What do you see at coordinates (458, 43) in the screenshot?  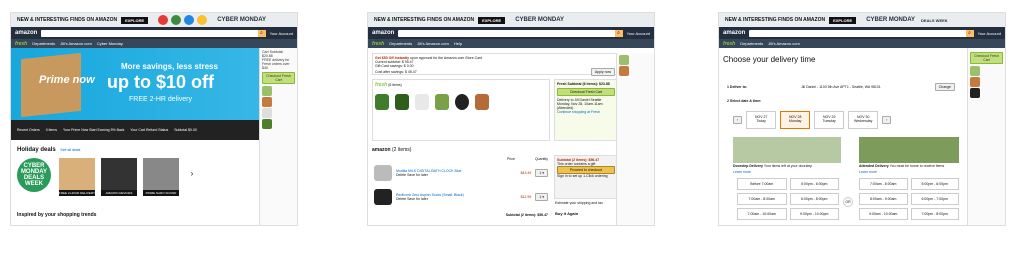 I see `nav-help: Help` at bounding box center [458, 43].